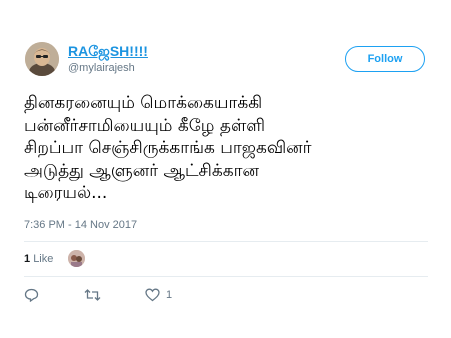 Image resolution: width=451 pixels, height=338 pixels. Describe the element at coordinates (152, 295) in the screenshot. I see `heart-icon` at that location.